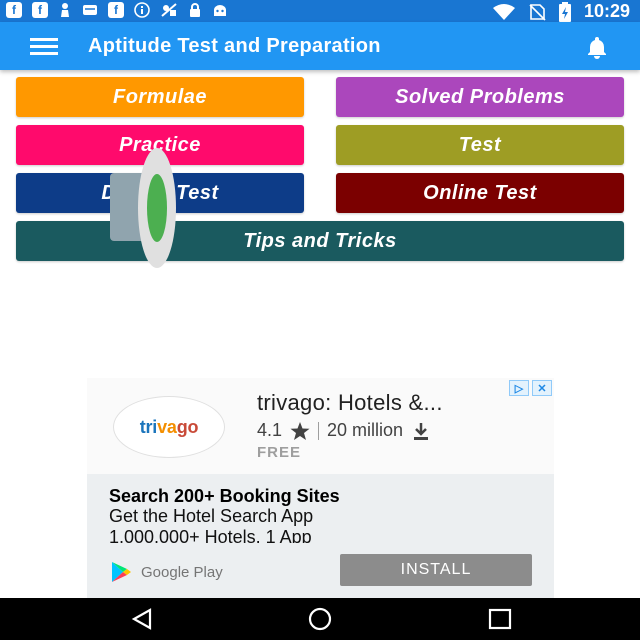 This screenshot has height=640, width=640. I want to click on home-icon, so click(320, 619).